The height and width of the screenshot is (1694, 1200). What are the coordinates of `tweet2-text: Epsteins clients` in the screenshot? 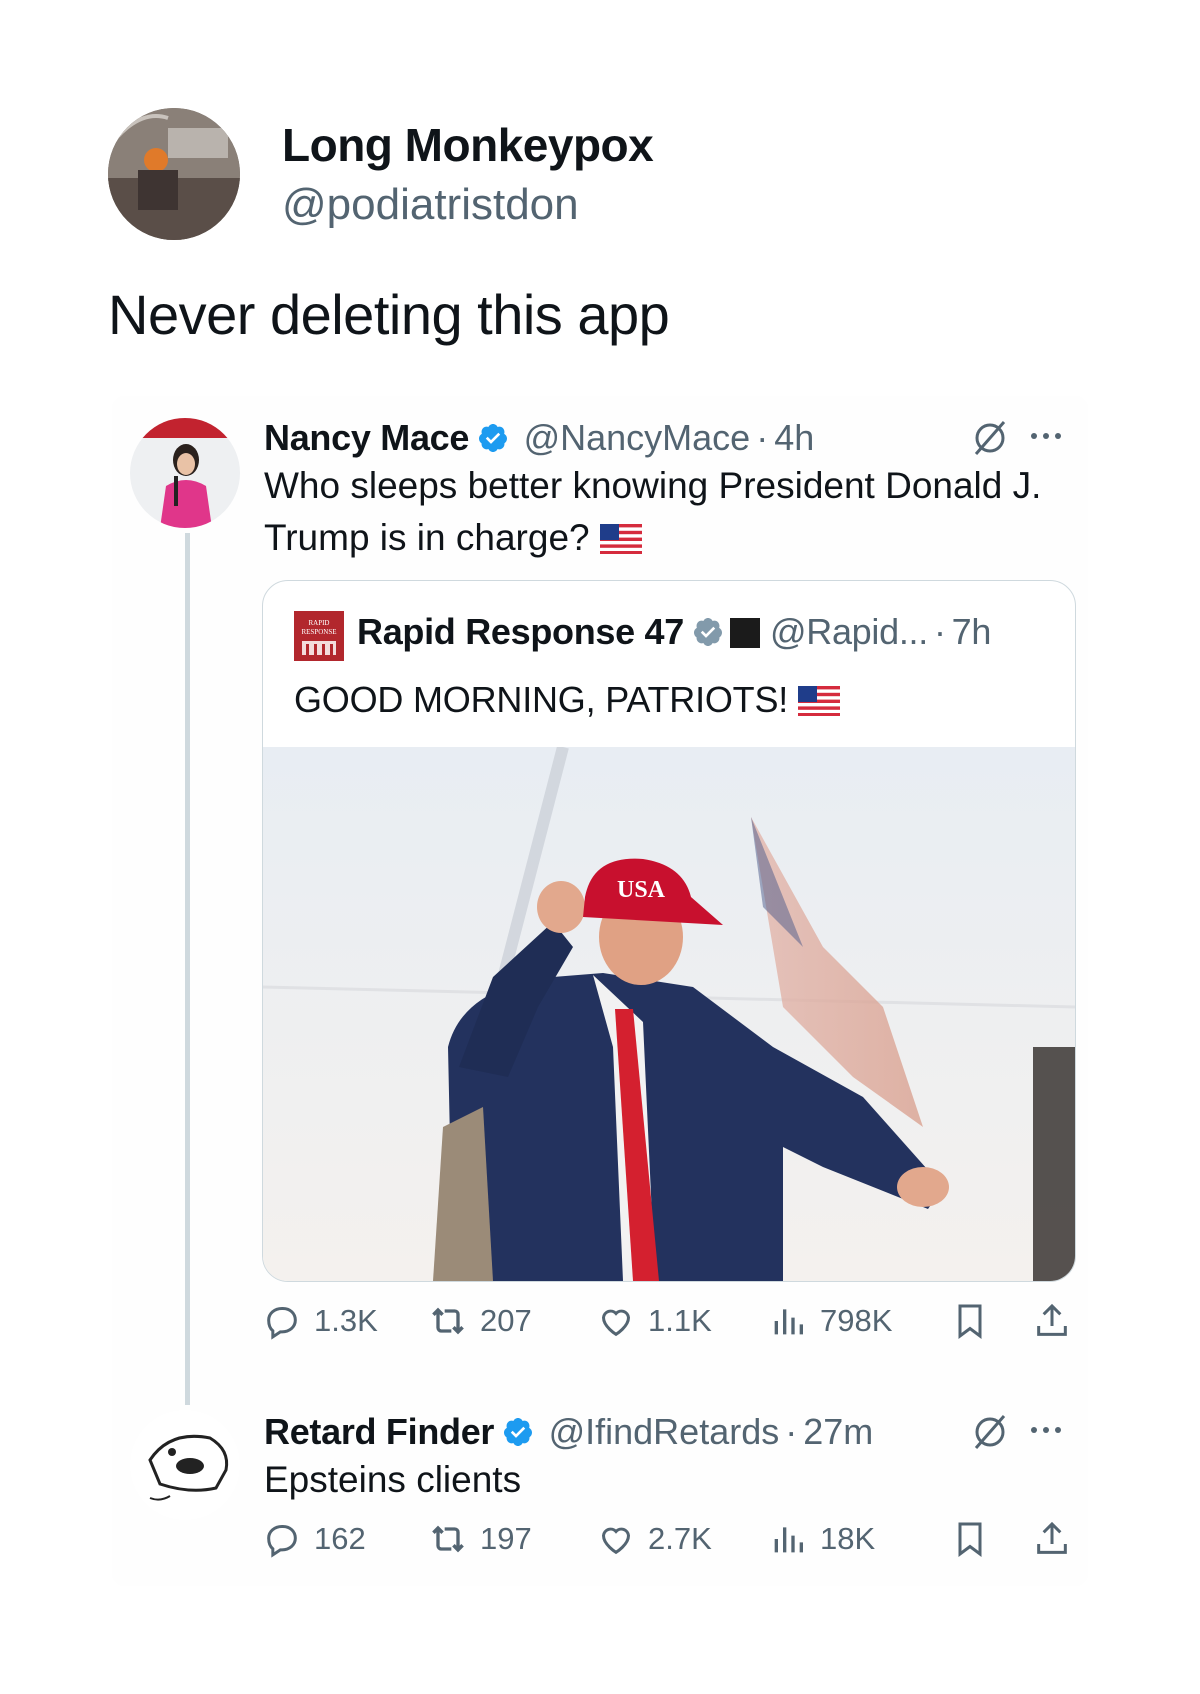 It's located at (393, 1479).